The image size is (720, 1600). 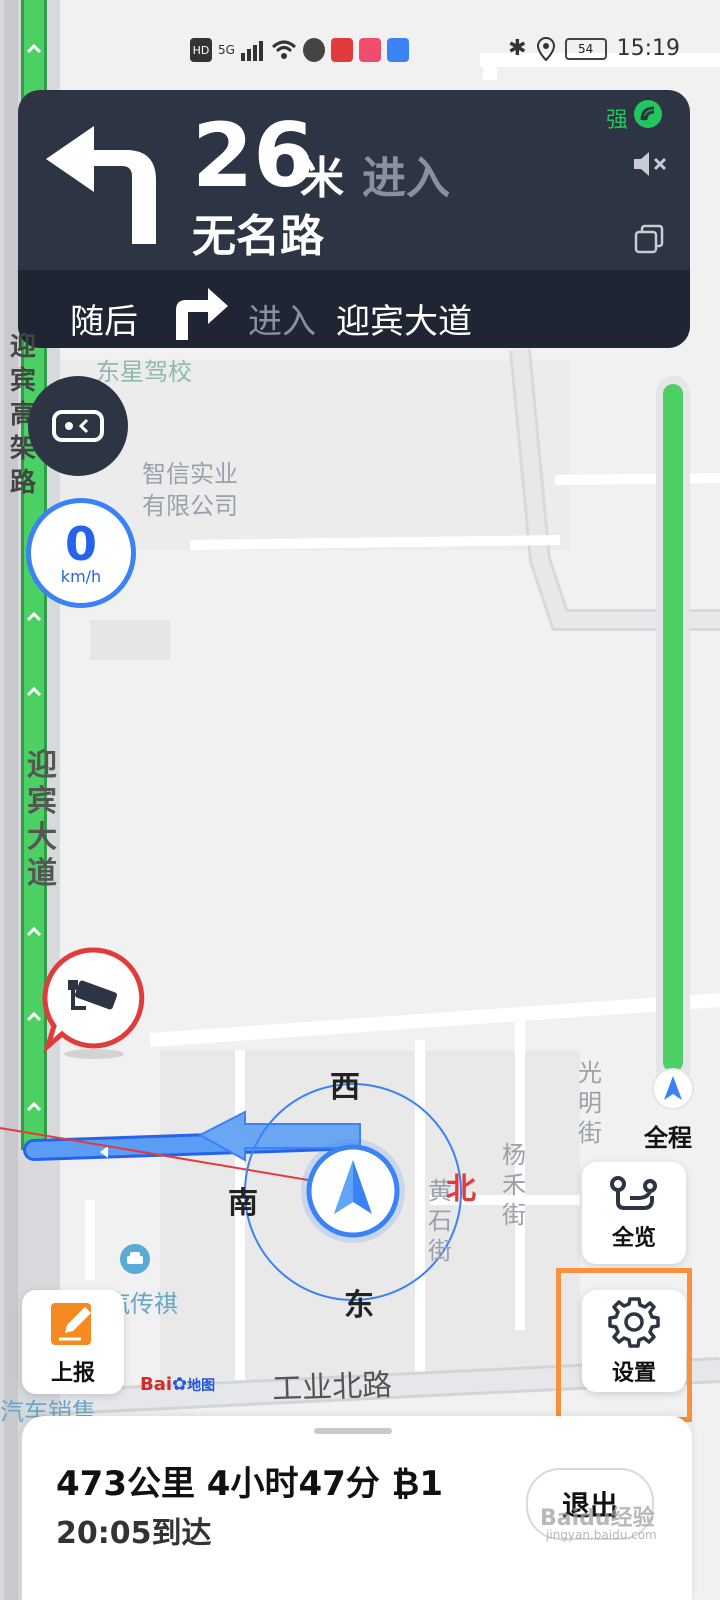 I want to click on camera-toggle-button, so click(x=78, y=426).